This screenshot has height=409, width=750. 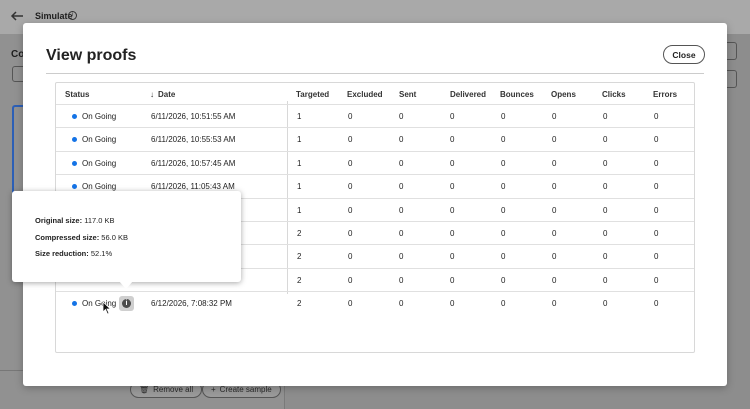 What do you see at coordinates (365, 94) in the screenshot?
I see `column-header-excluded: Excluded` at bounding box center [365, 94].